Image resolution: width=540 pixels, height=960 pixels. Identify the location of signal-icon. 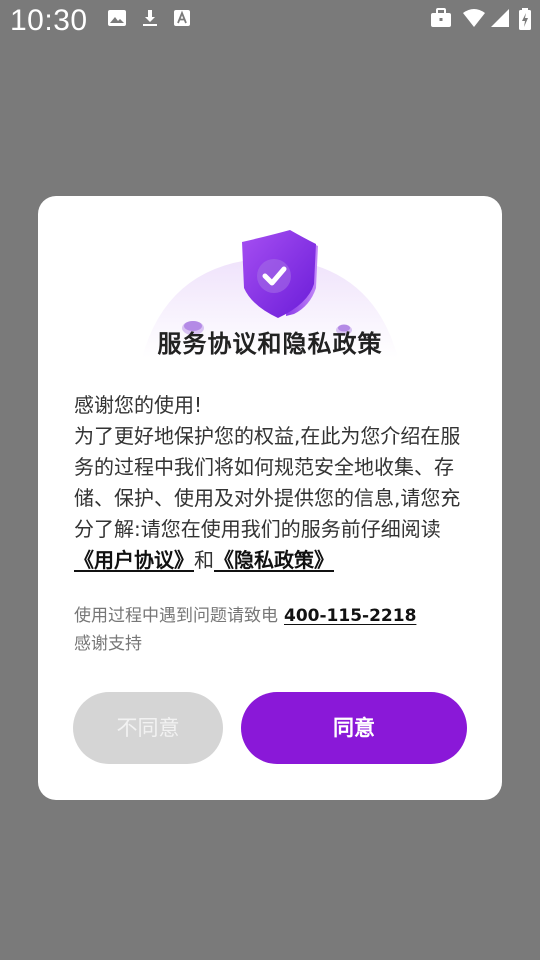
(500, 20).